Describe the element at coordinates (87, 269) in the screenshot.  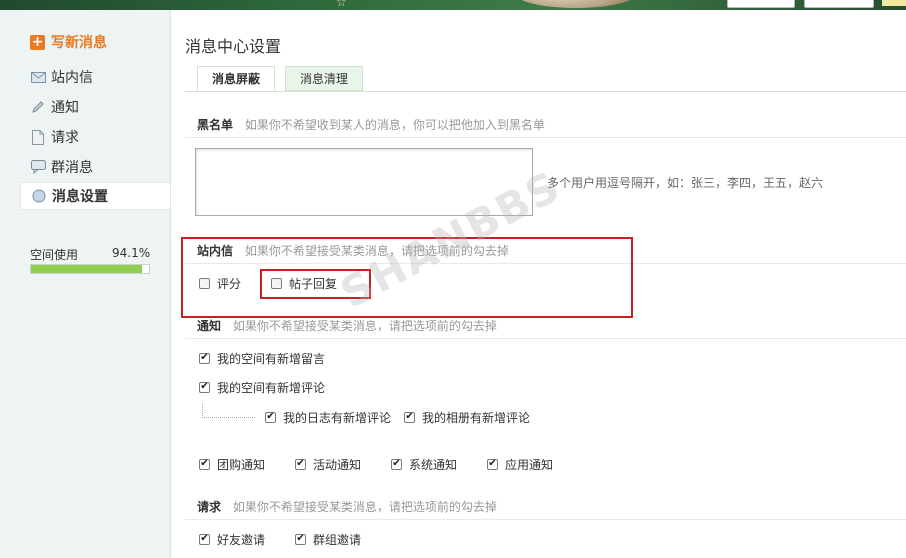
I see `space-usage-fill` at that location.